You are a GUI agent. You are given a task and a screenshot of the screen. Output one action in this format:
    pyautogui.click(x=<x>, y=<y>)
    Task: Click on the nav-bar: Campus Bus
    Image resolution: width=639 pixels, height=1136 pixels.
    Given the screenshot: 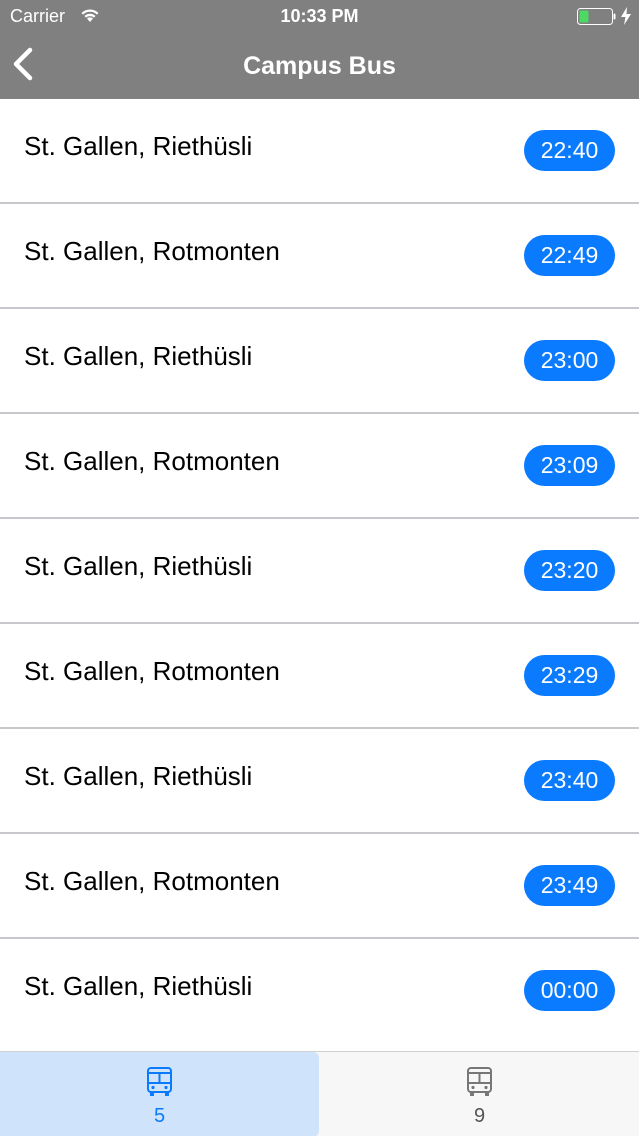 What is the action you would take?
    pyautogui.click(x=319, y=66)
    